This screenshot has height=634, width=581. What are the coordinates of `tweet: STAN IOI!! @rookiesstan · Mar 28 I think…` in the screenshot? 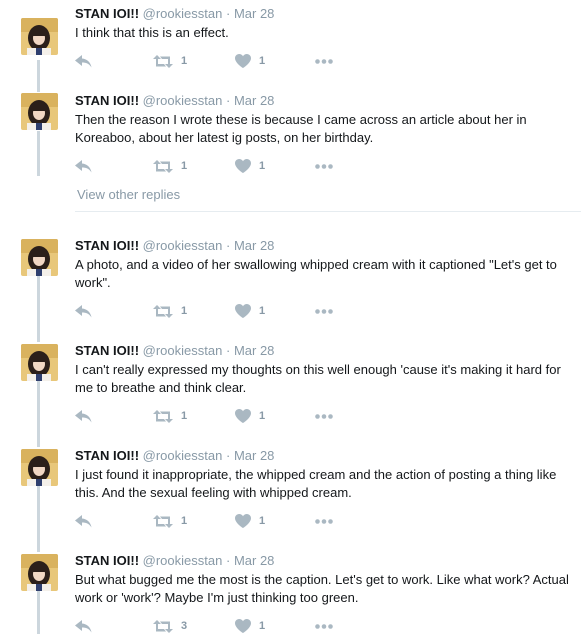 It's located at (290, 40).